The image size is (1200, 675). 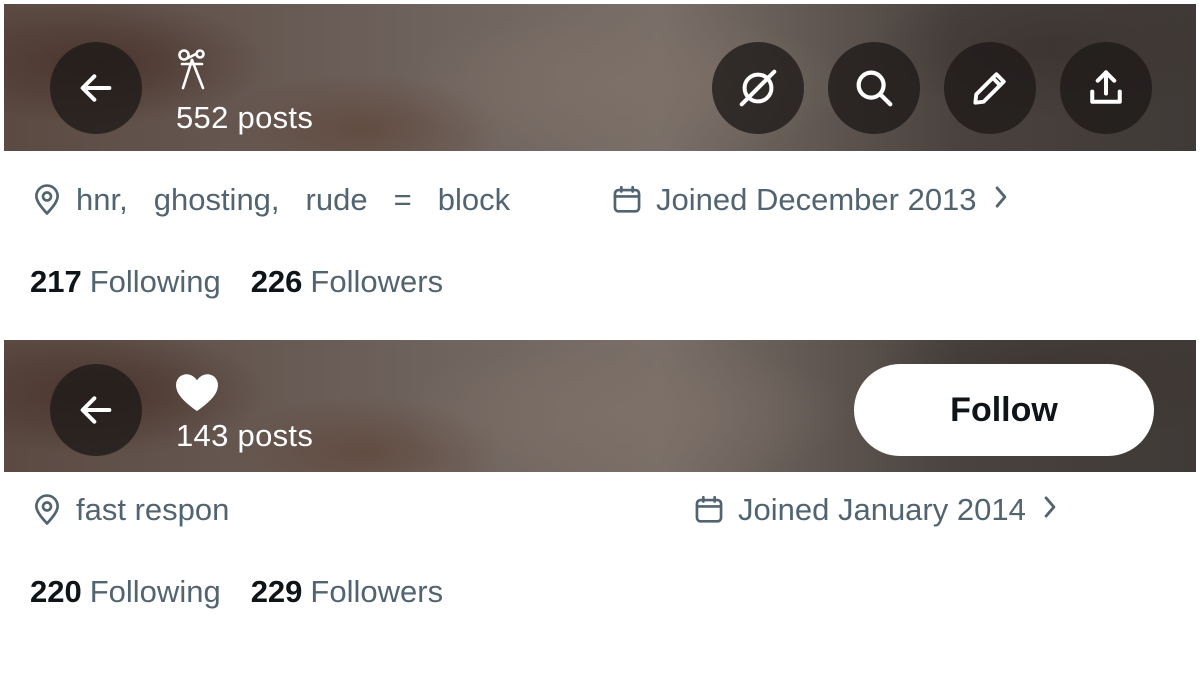 I want to click on tool-emoji-icon, so click(x=193, y=71).